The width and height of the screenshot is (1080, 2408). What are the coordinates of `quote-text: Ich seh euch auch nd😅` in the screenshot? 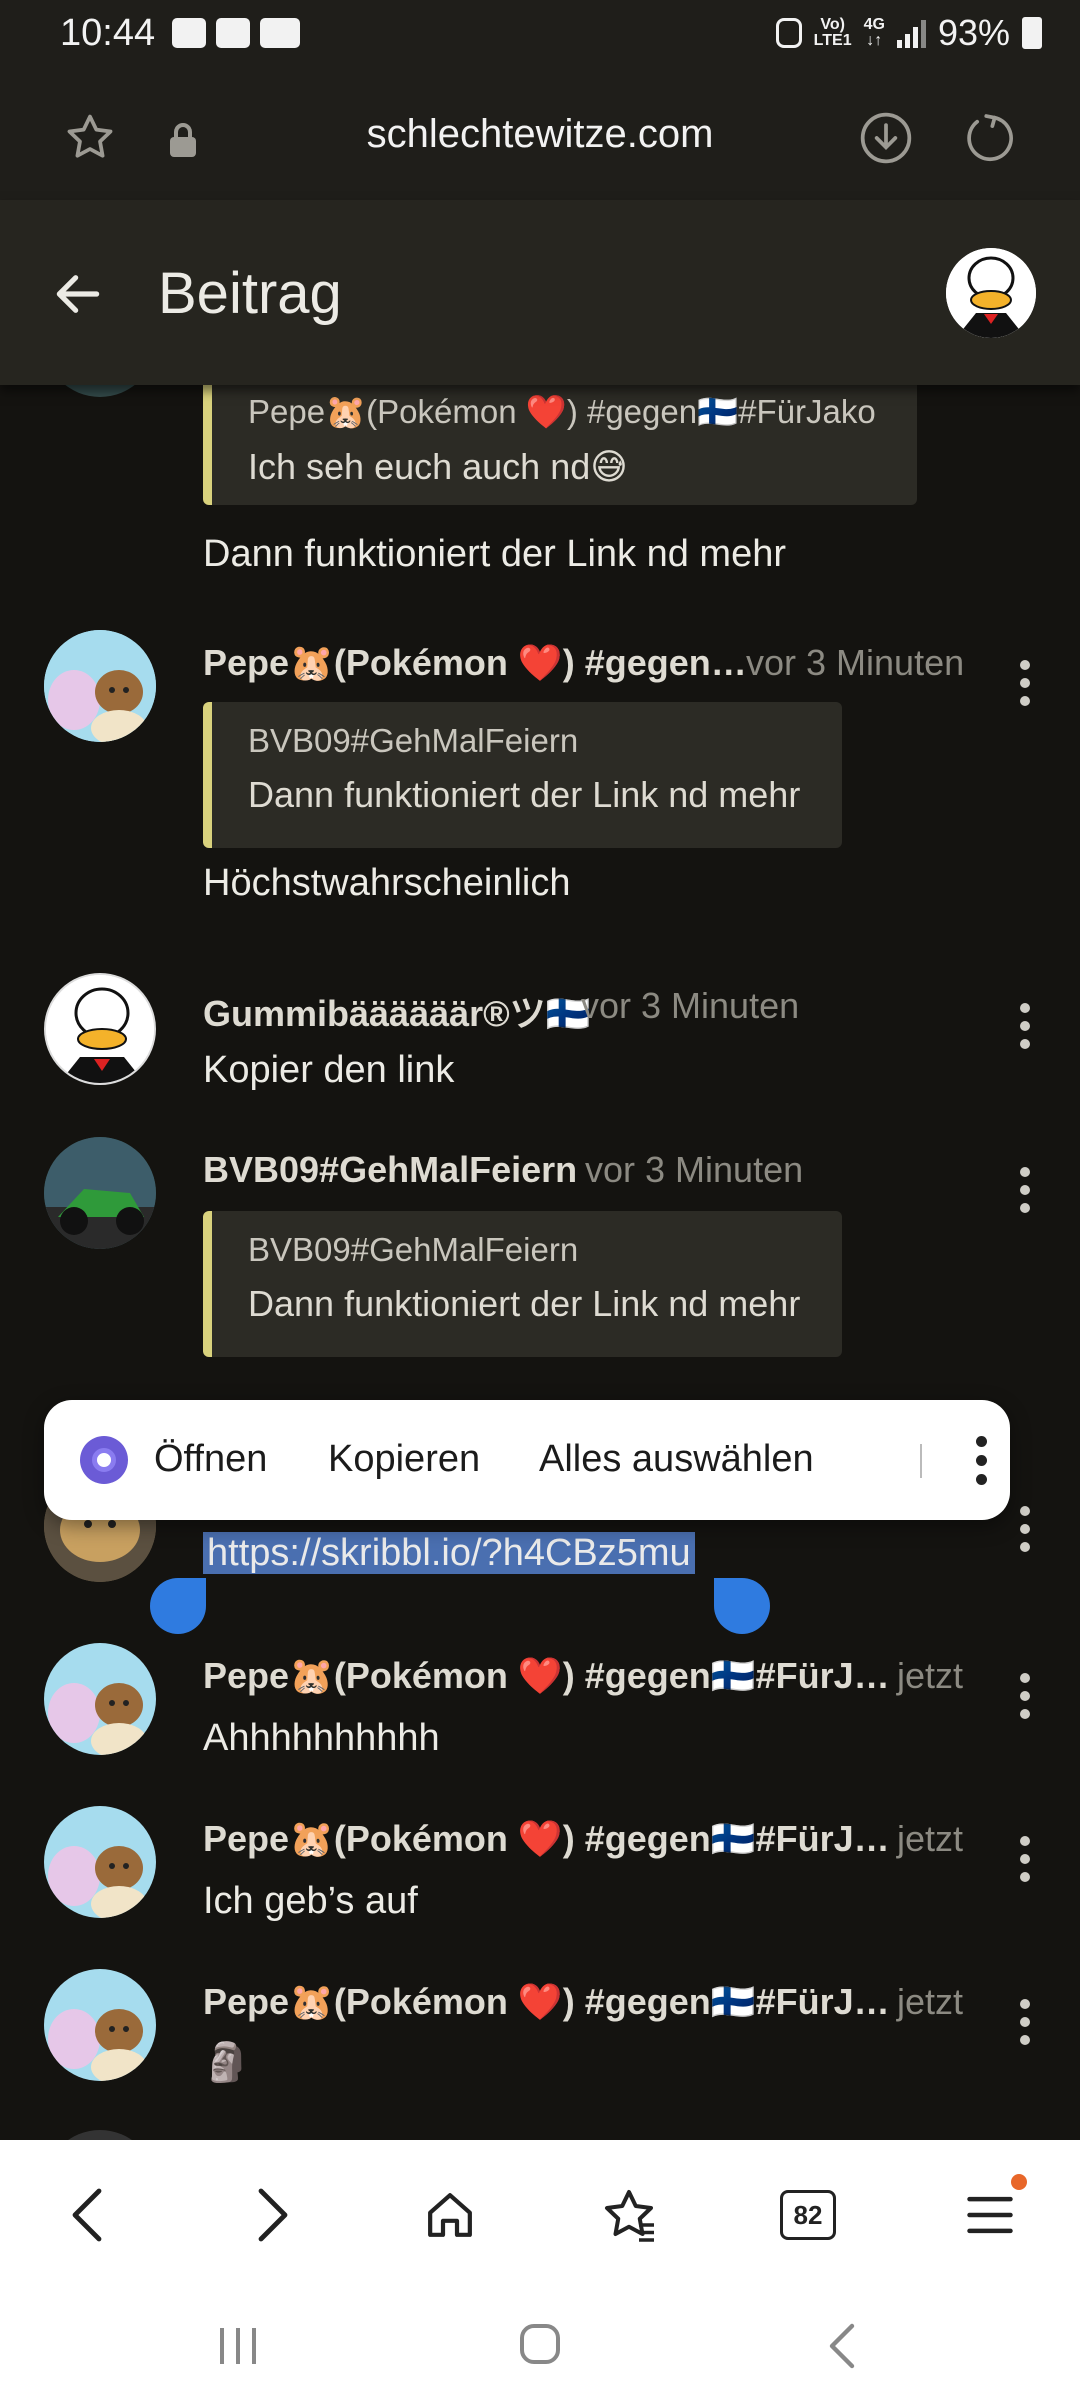 It's located at (438, 466).